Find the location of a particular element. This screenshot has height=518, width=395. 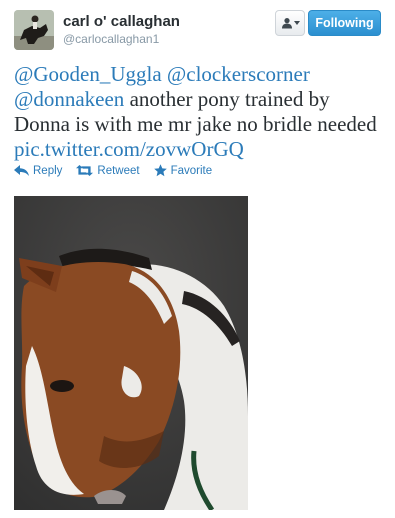

avatar-image is located at coordinates (34, 30).